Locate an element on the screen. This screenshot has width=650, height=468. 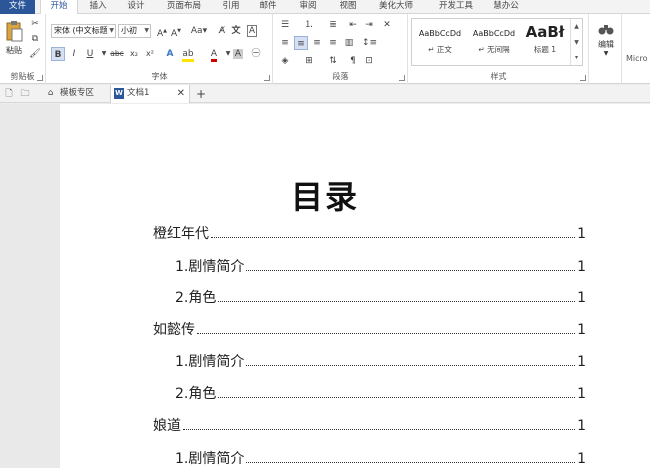
justify-icon: ≡ is located at coordinates (333, 43).